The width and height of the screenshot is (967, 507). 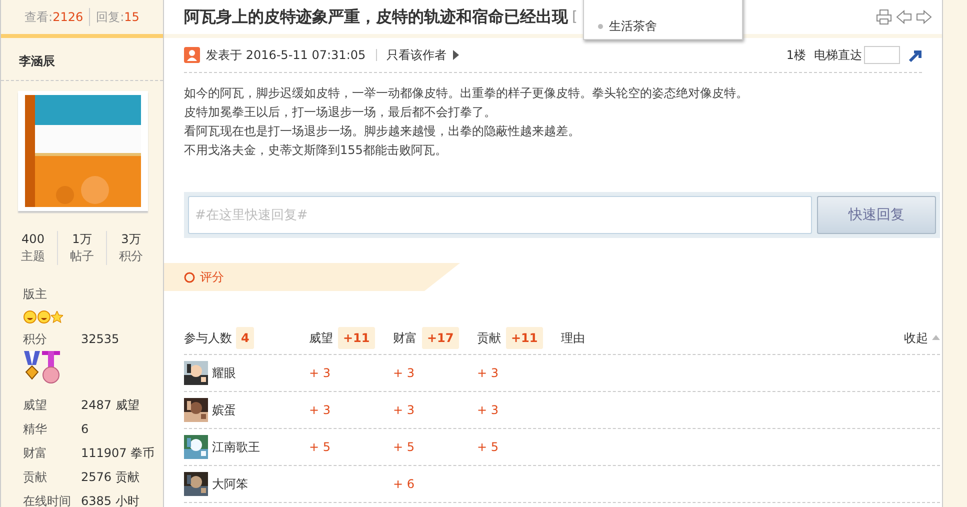 I want to click on column-header: 理由, so click(x=573, y=338).